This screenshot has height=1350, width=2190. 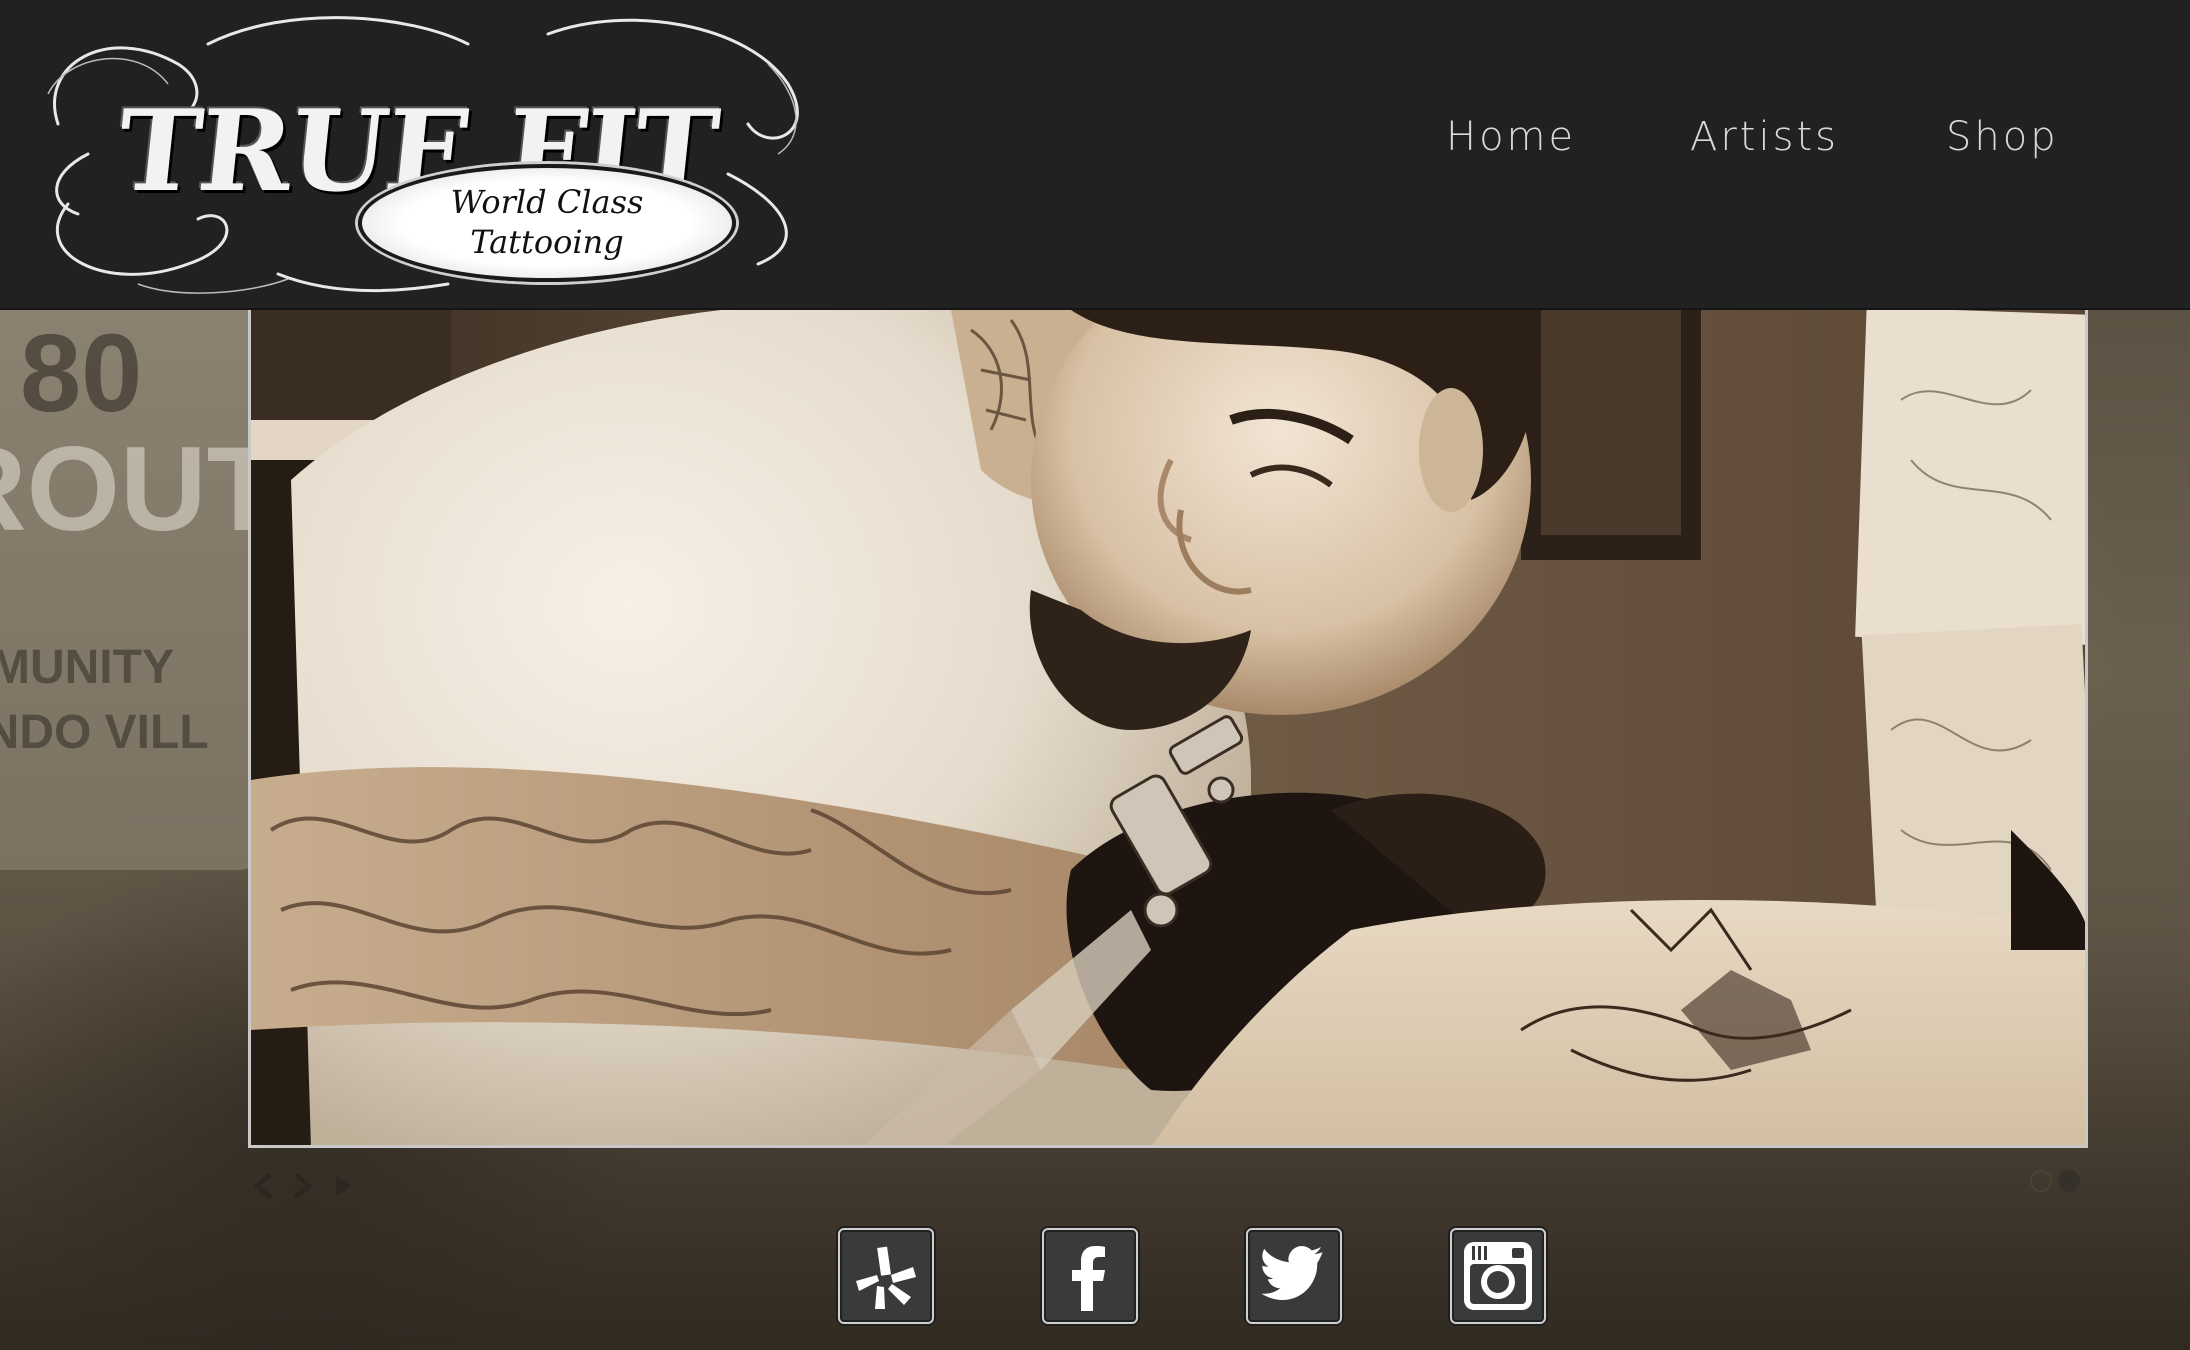 I want to click on next-icon, so click(x=303, y=1186).